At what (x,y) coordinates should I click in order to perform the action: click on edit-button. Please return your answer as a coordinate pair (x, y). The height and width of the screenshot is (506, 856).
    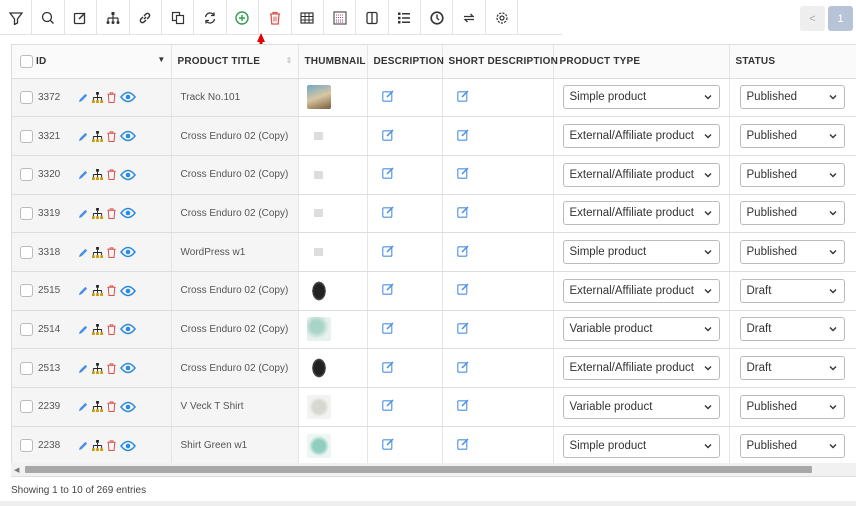
    Looking at the image, I should click on (81, 17).